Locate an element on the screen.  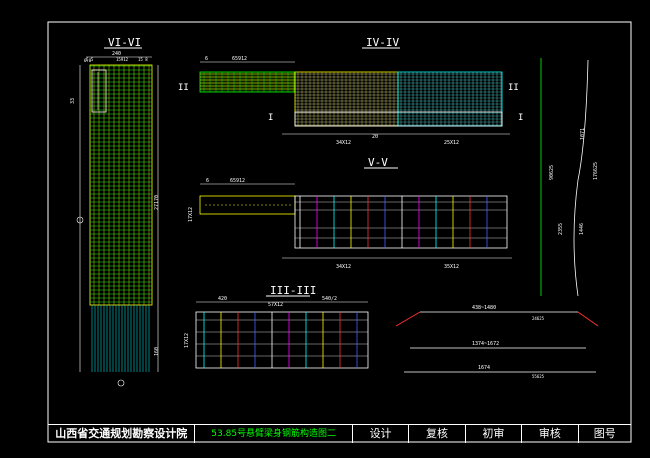
section-vi-title: VI-VI is located at coordinates (124, 42).